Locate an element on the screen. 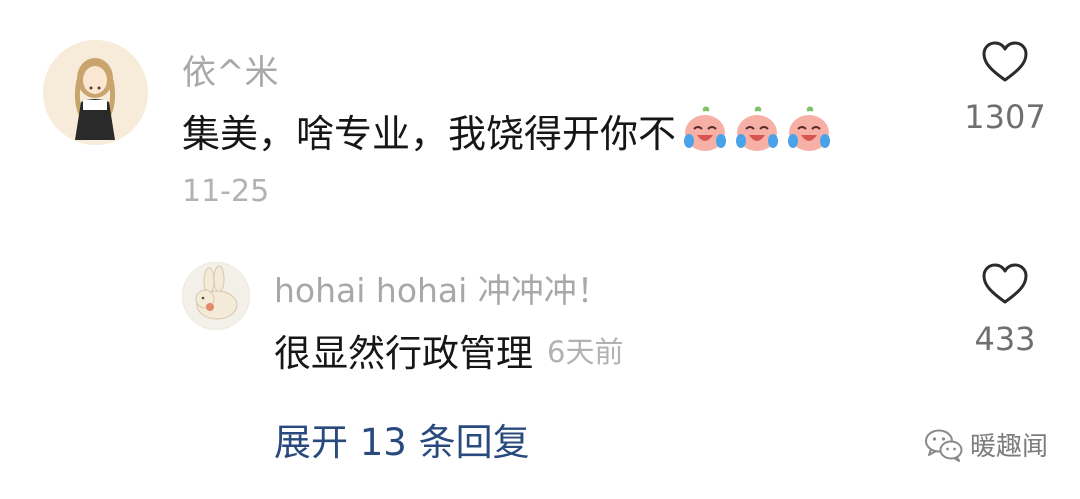 This screenshot has width=1080, height=499. comment-text: 集美，啥专业，我饶得开你不 is located at coordinates (429, 133).